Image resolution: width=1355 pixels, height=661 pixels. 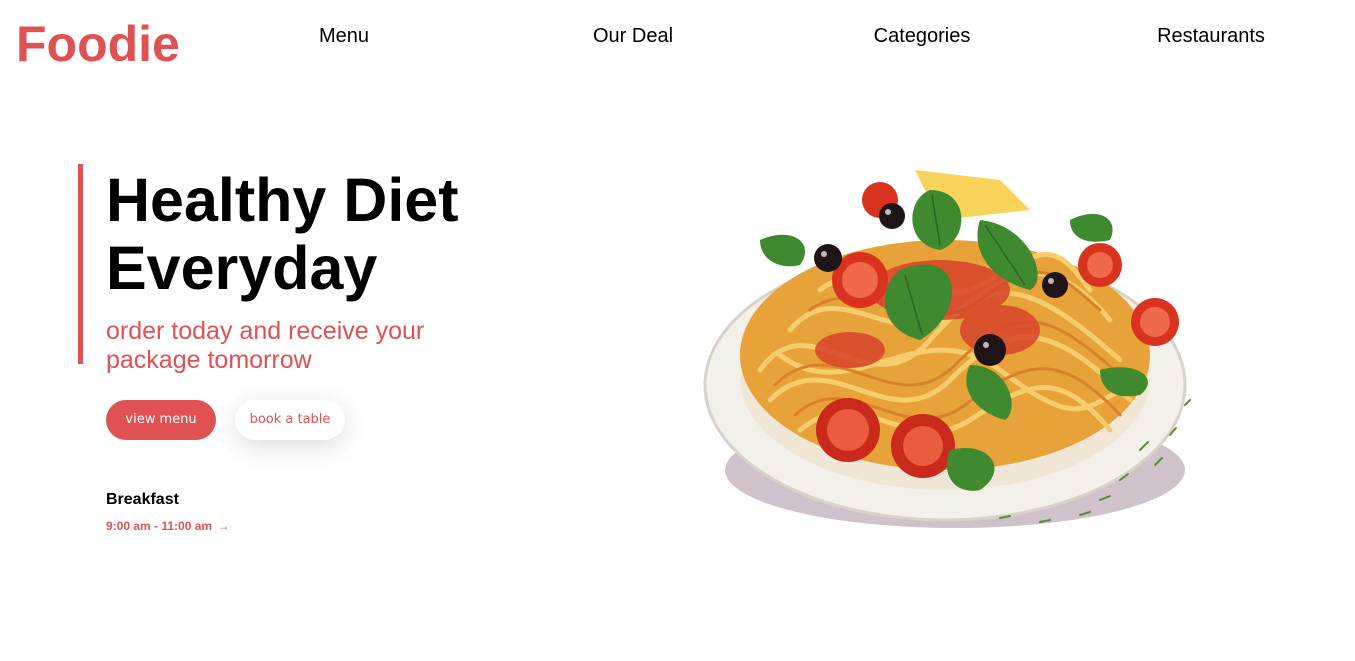 I want to click on meal-hours: 9:00 am - 11:00 am →, so click(x=167, y=526).